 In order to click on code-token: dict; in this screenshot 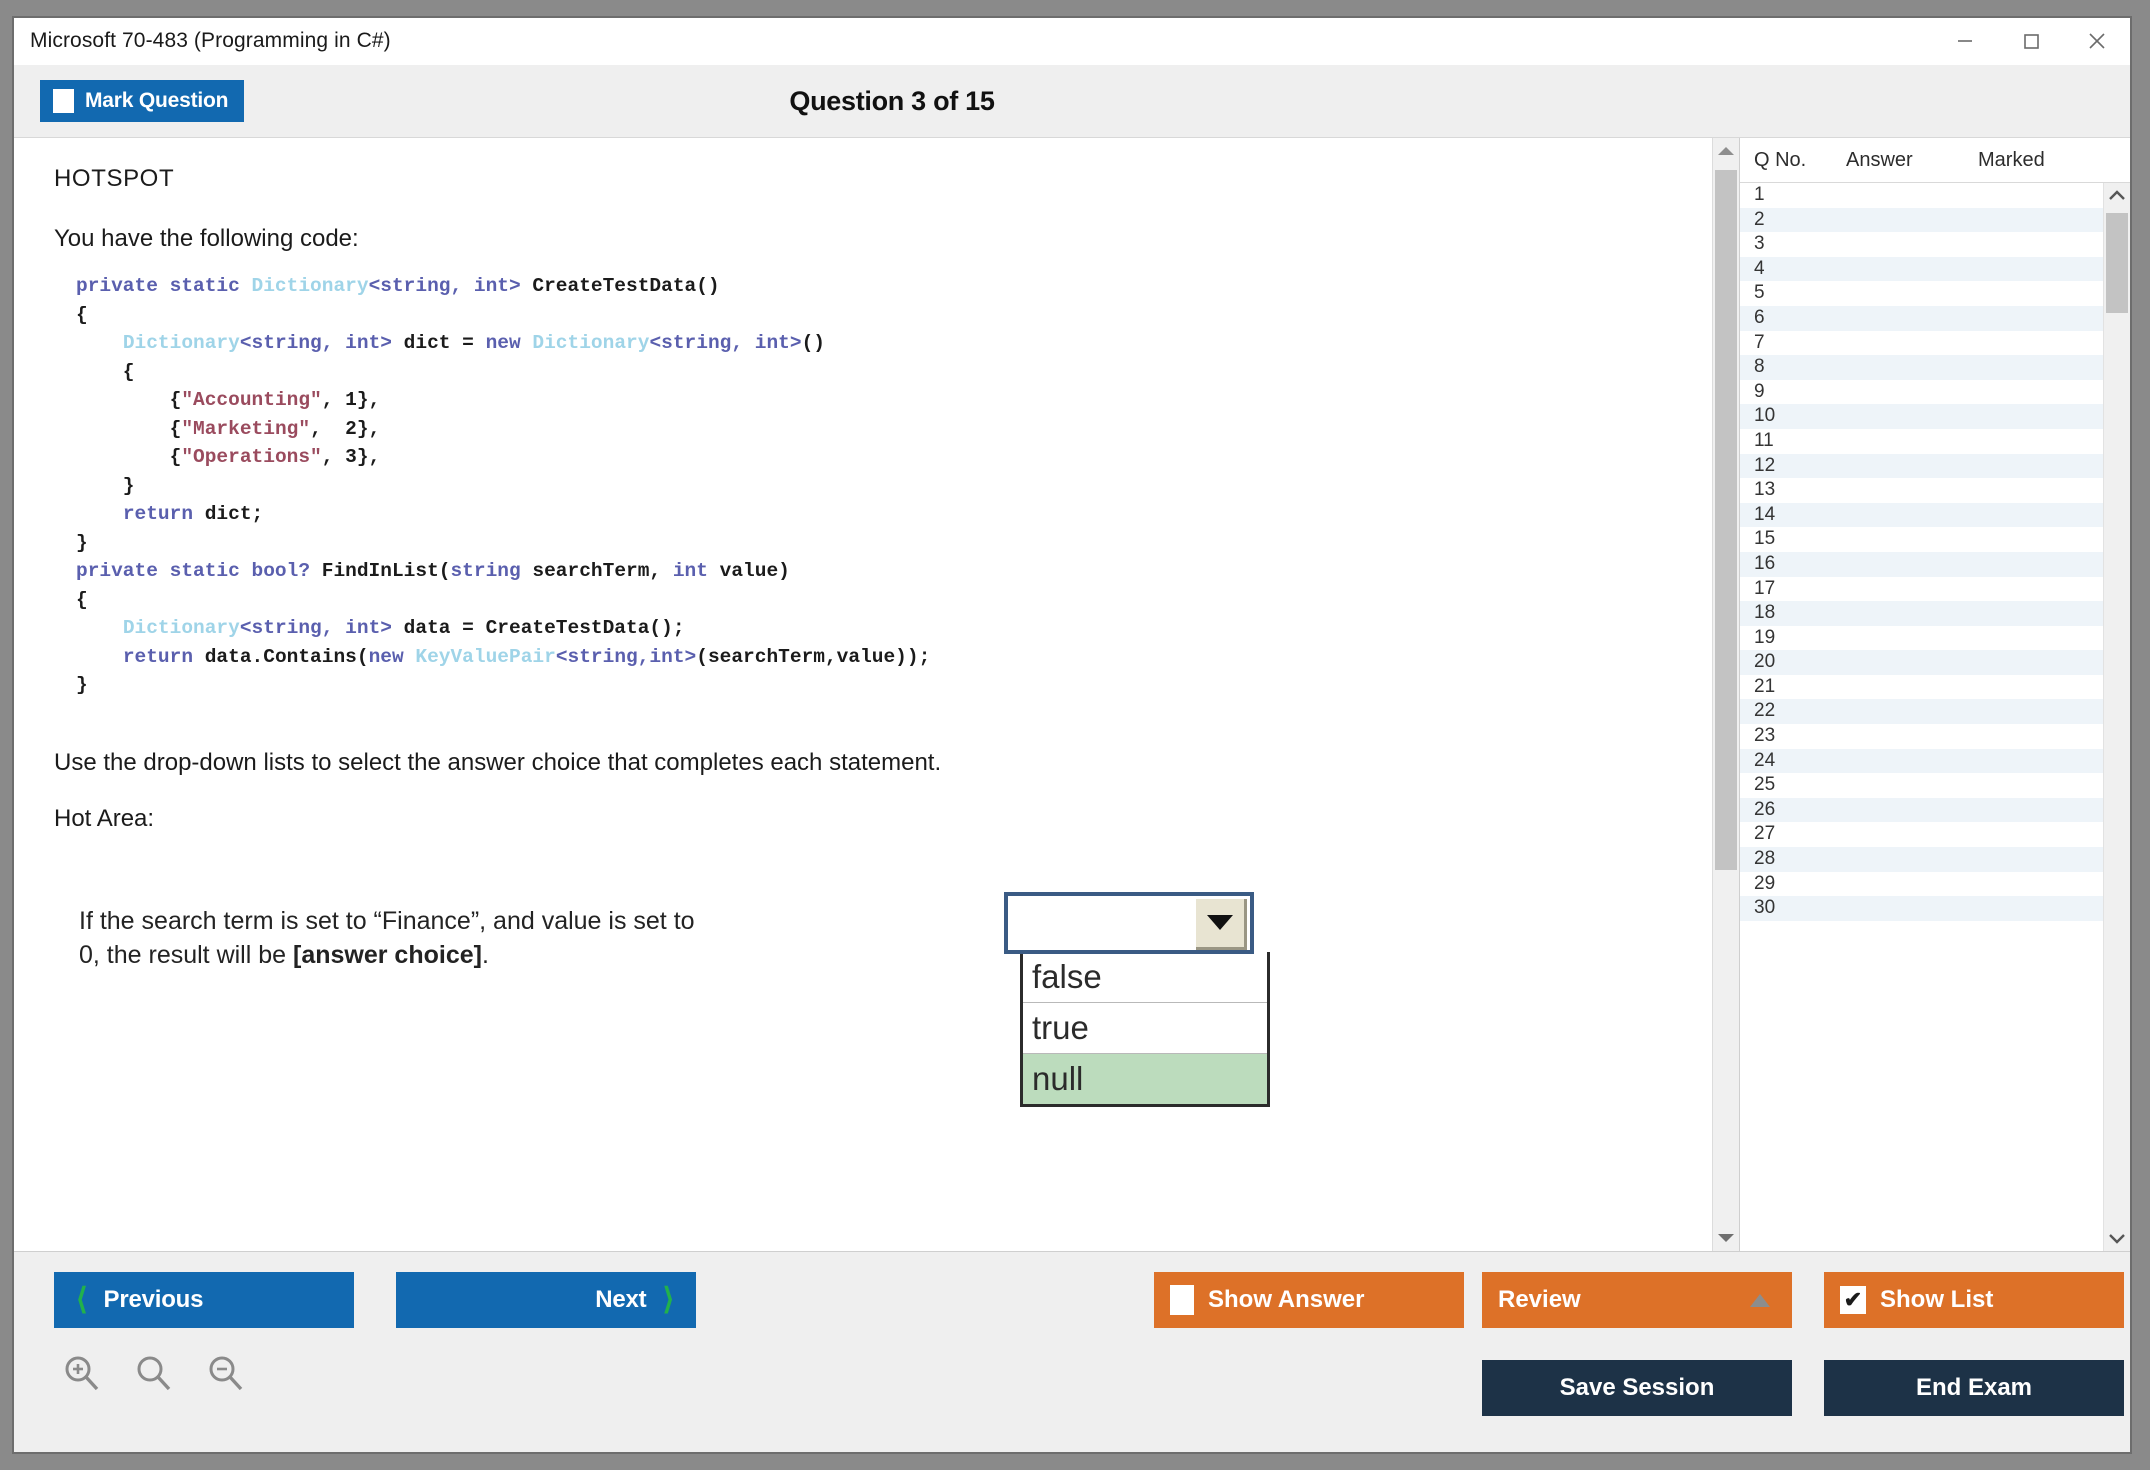, I will do `click(234, 514)`.